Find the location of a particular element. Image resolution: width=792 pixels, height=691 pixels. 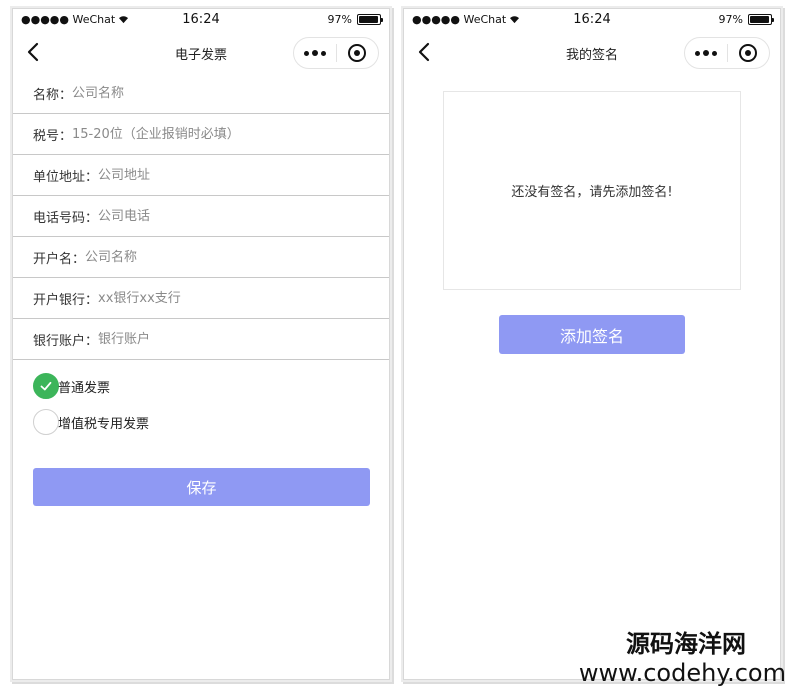

field-label: 单位地址： is located at coordinates (66, 177).